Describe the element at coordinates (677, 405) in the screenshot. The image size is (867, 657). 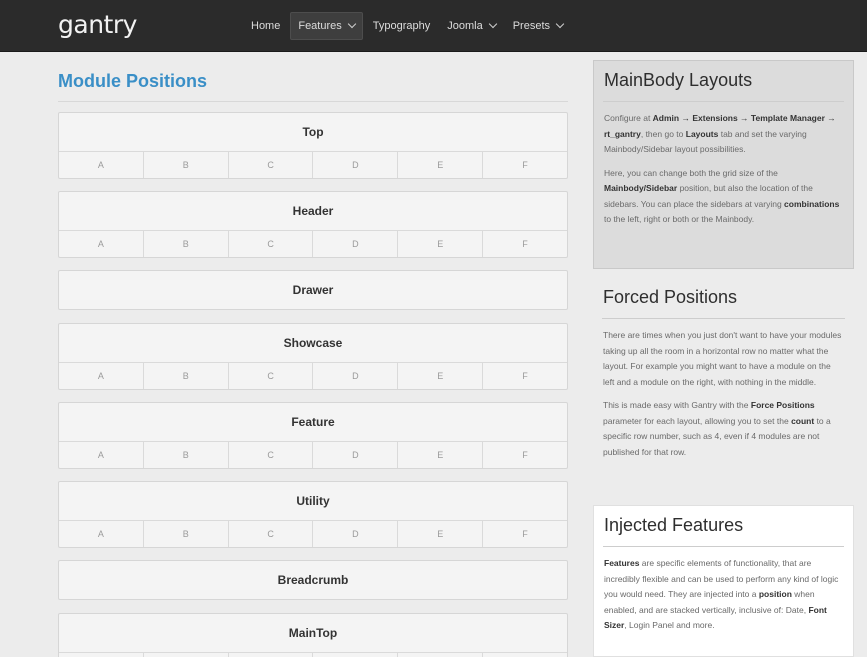
I see `text-run: This is made easy with Gantry with the` at that location.